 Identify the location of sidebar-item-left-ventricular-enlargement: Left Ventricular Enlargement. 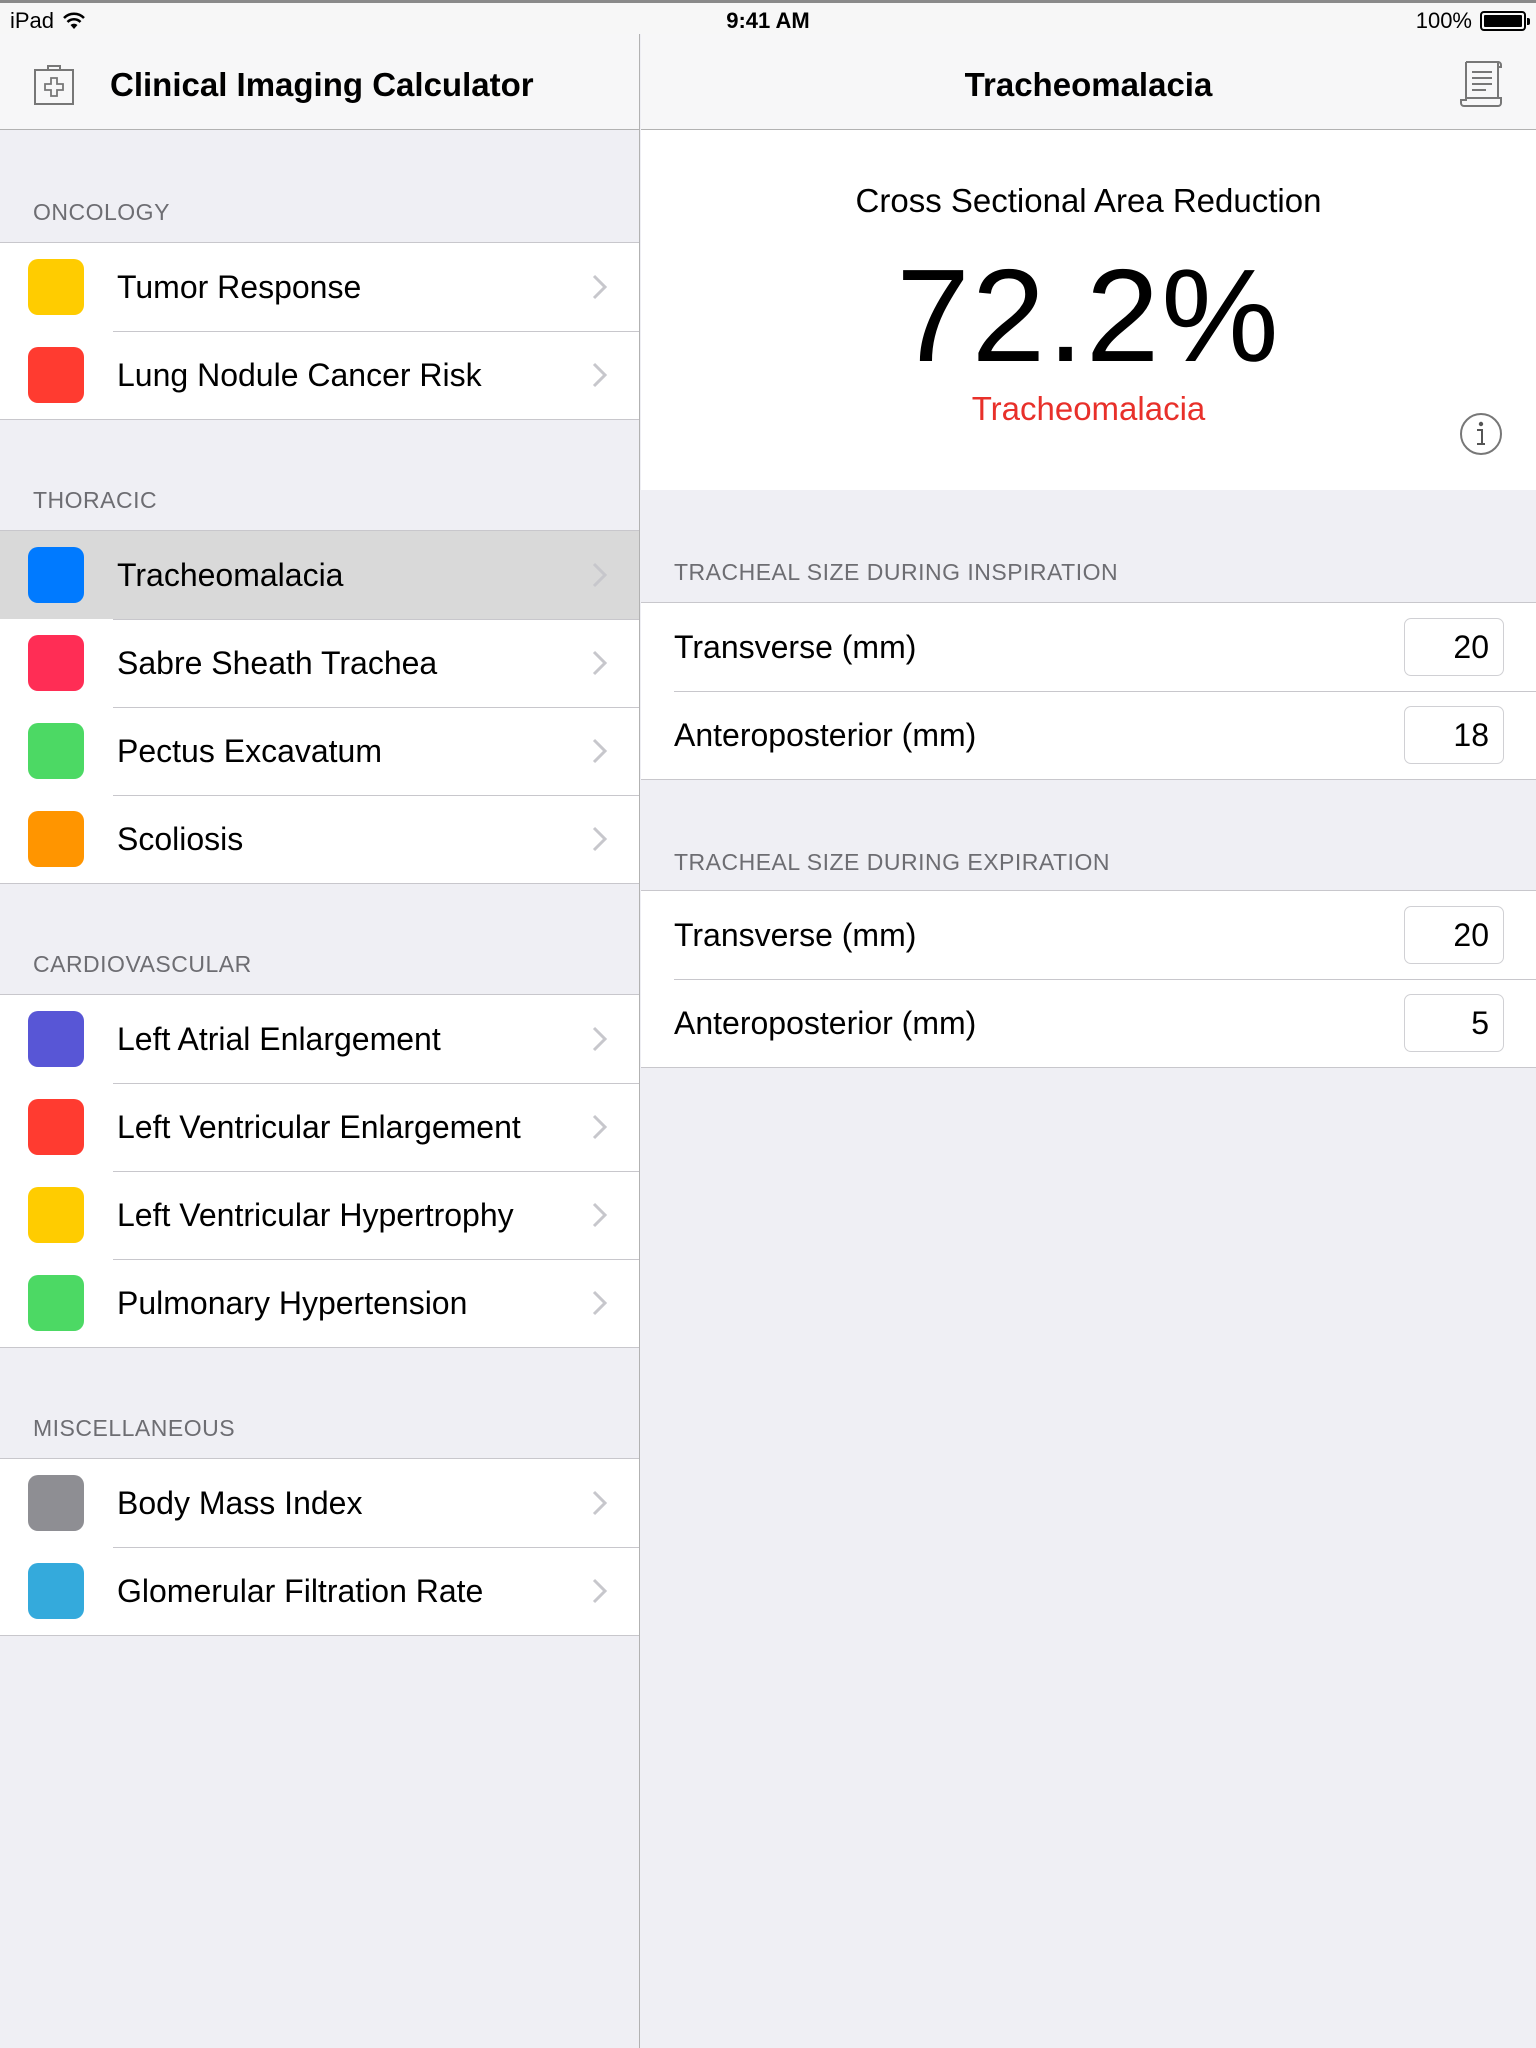
(319, 1127).